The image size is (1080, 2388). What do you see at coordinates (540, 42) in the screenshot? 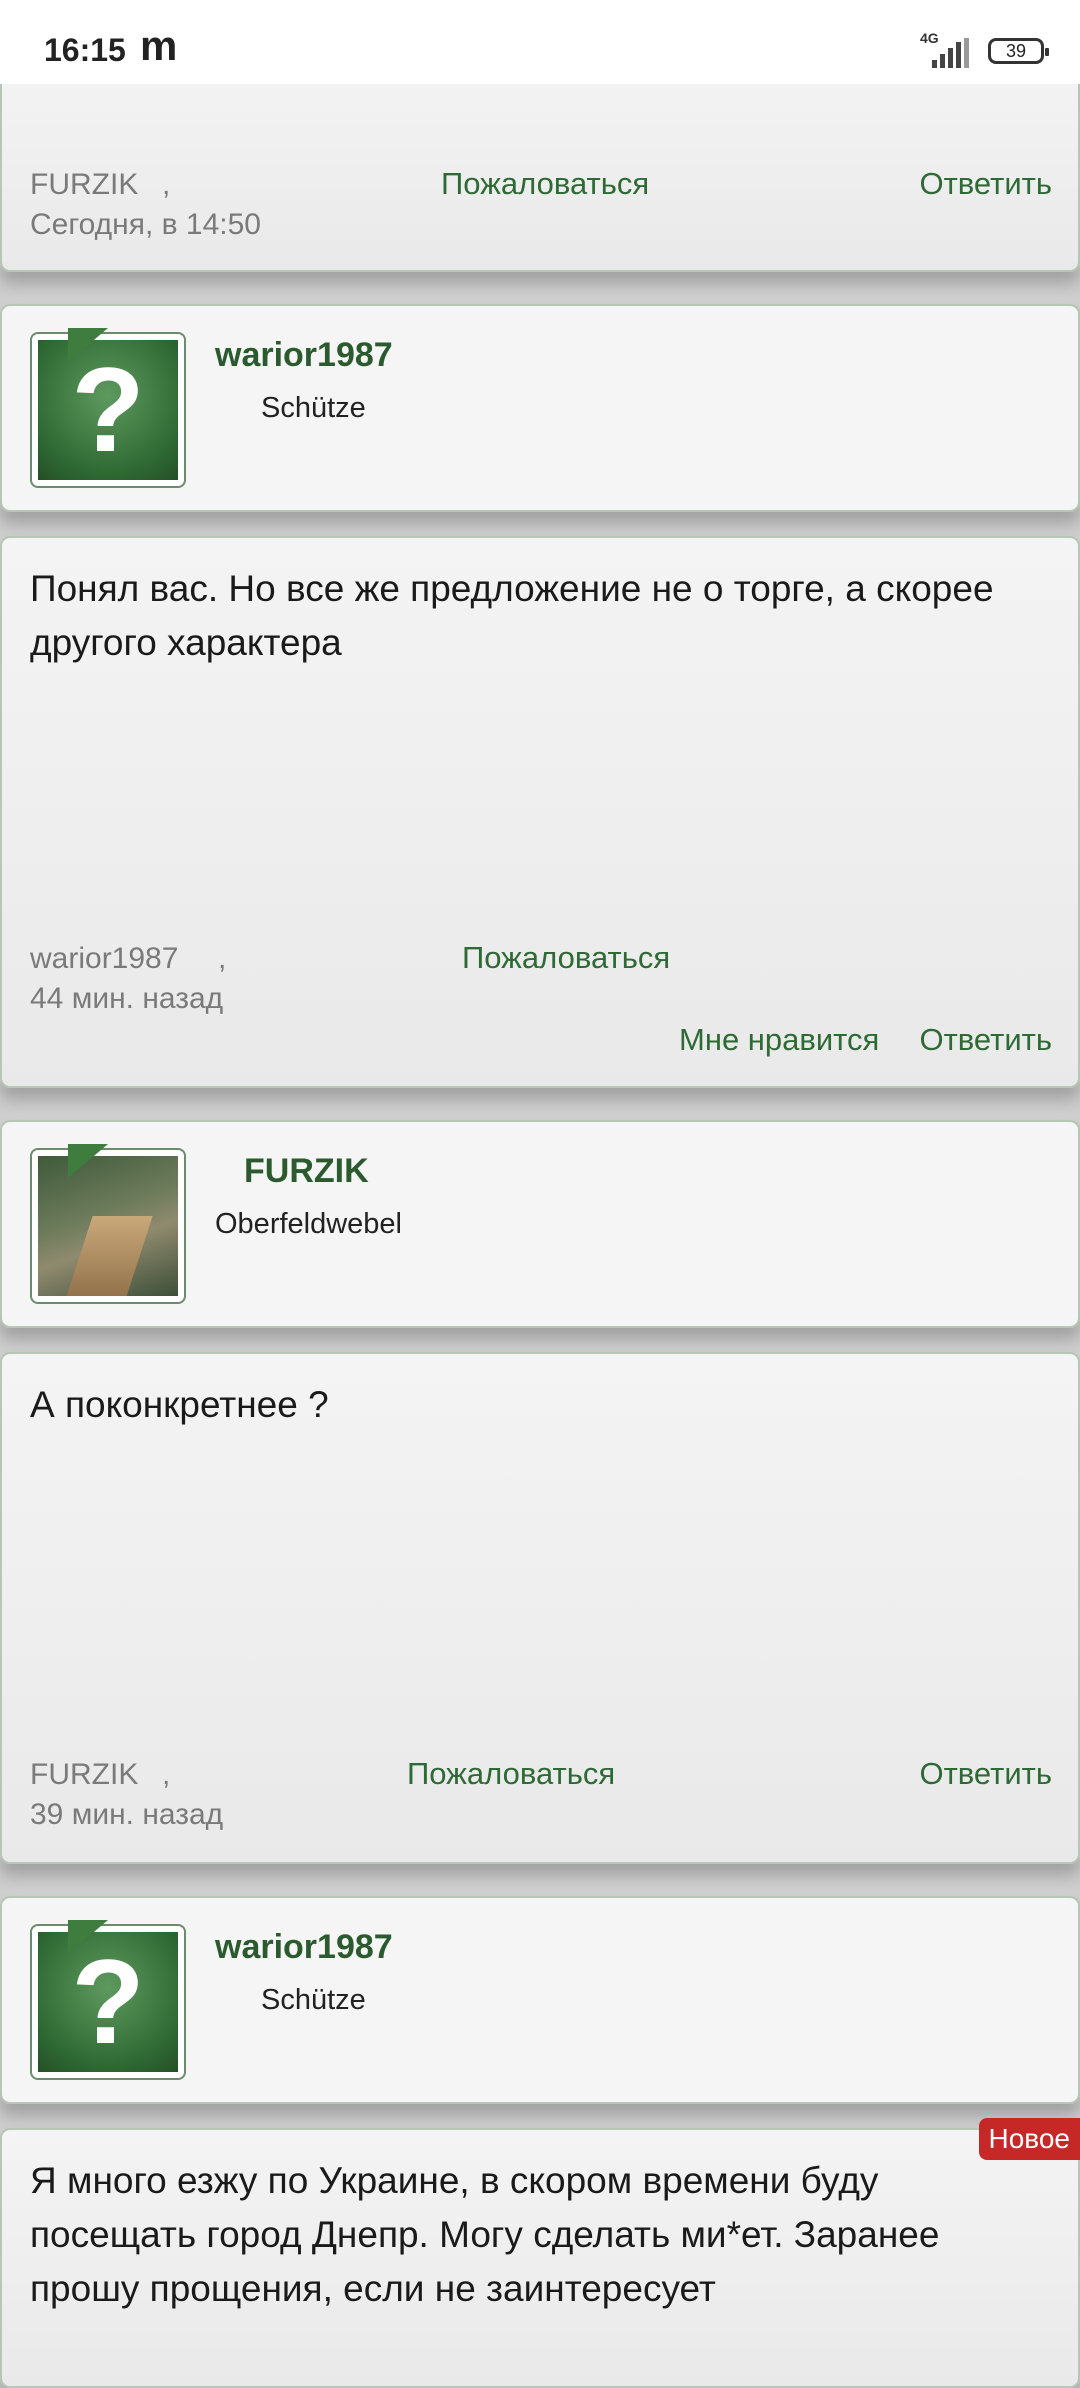
I see `status-bar: 16:15 m 4G 39` at bounding box center [540, 42].